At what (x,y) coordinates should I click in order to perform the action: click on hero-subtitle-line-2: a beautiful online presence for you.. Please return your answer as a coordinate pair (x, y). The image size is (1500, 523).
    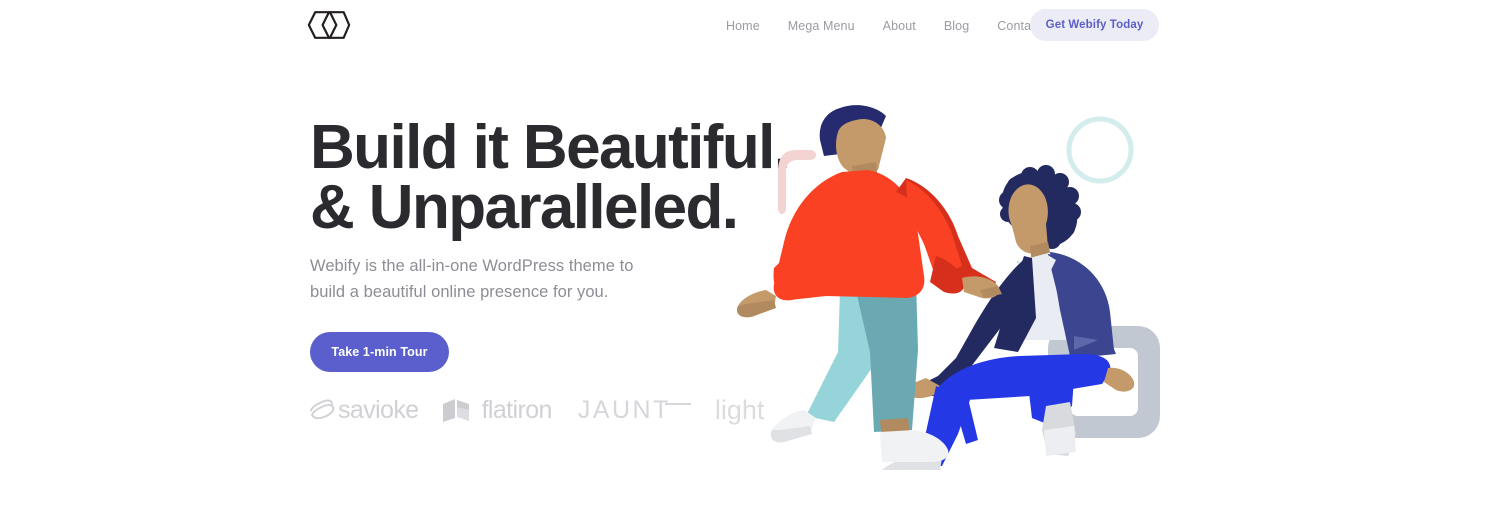
    Looking at the image, I should click on (479, 291).